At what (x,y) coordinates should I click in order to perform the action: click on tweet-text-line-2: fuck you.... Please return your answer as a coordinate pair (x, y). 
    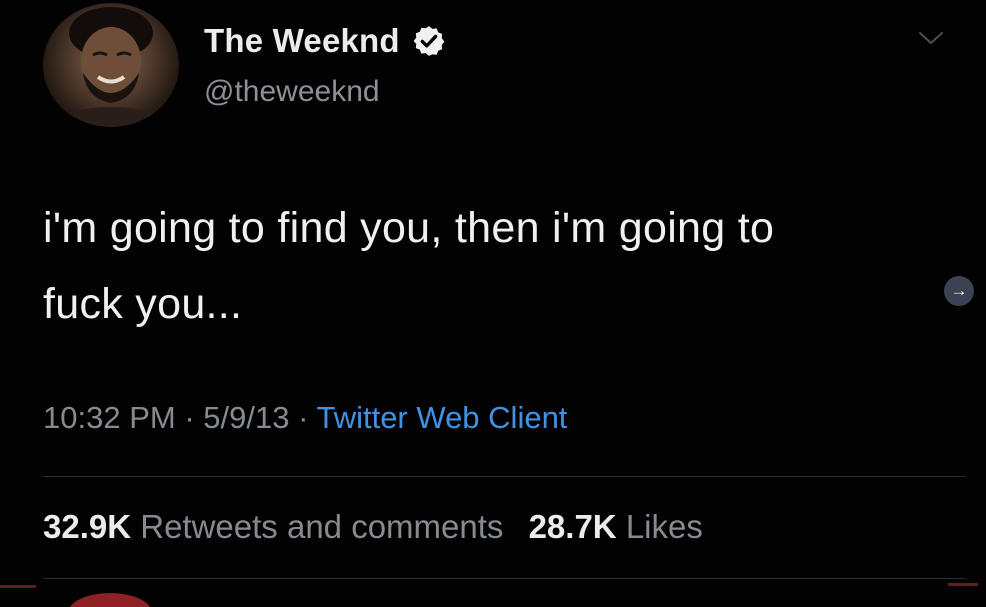
    Looking at the image, I should click on (143, 304).